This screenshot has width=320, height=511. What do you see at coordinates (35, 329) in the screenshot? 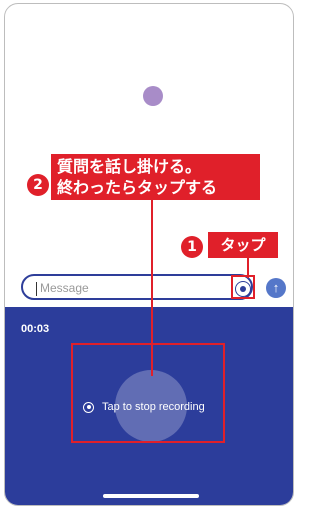
I see `recording-timer: 00:03` at bounding box center [35, 329].